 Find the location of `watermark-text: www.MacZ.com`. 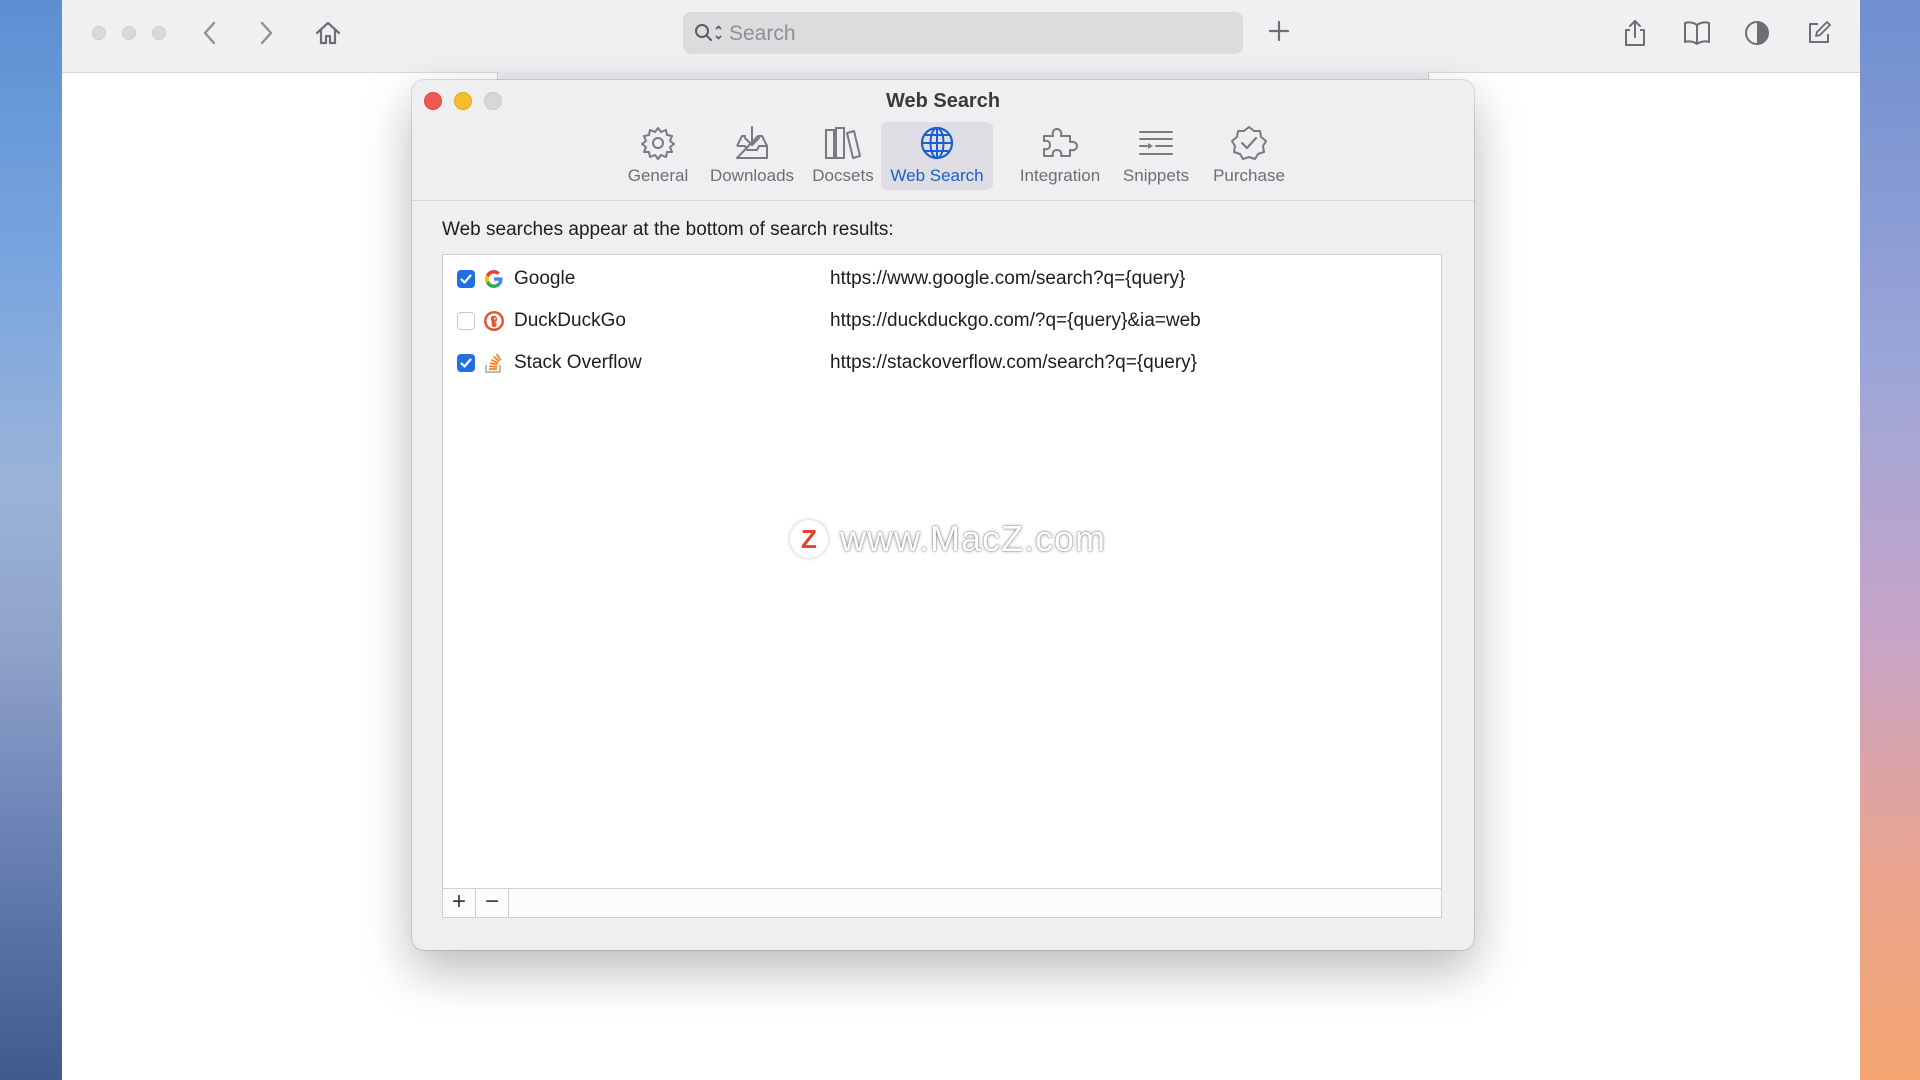

watermark-text: www.MacZ.com is located at coordinates (973, 538).